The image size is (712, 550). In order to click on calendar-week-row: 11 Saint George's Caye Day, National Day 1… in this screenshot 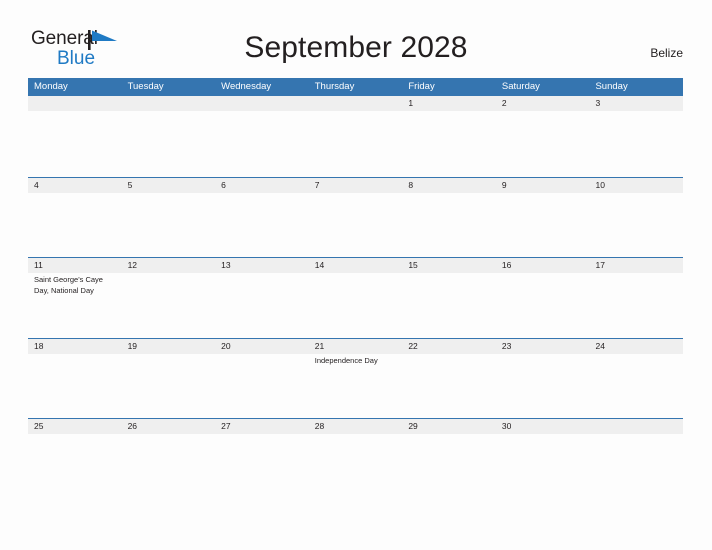, I will do `click(356, 297)`.